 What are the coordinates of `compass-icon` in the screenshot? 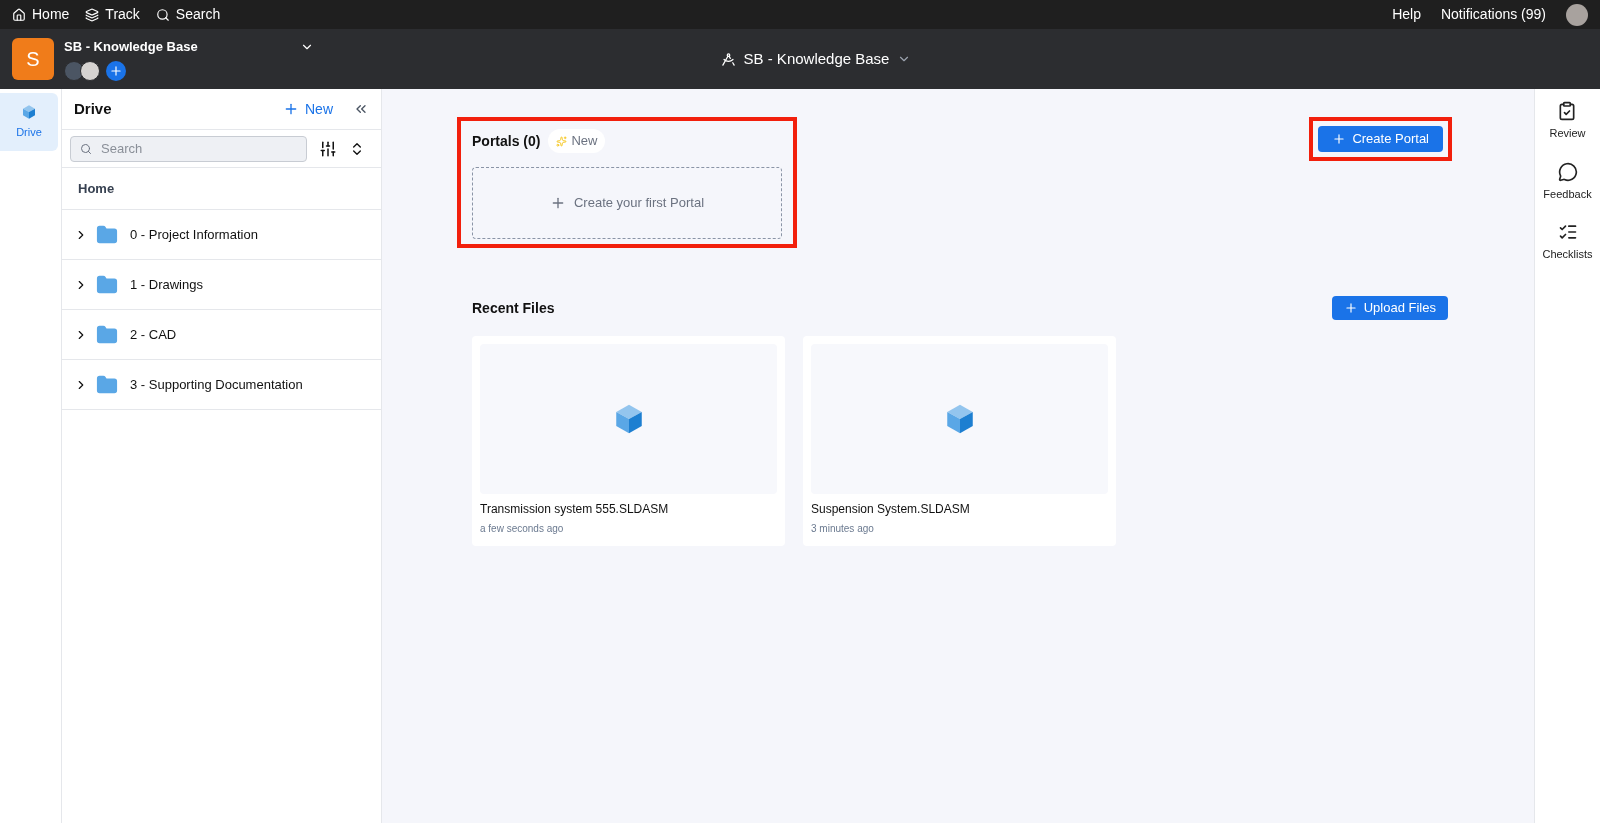 It's located at (728, 59).